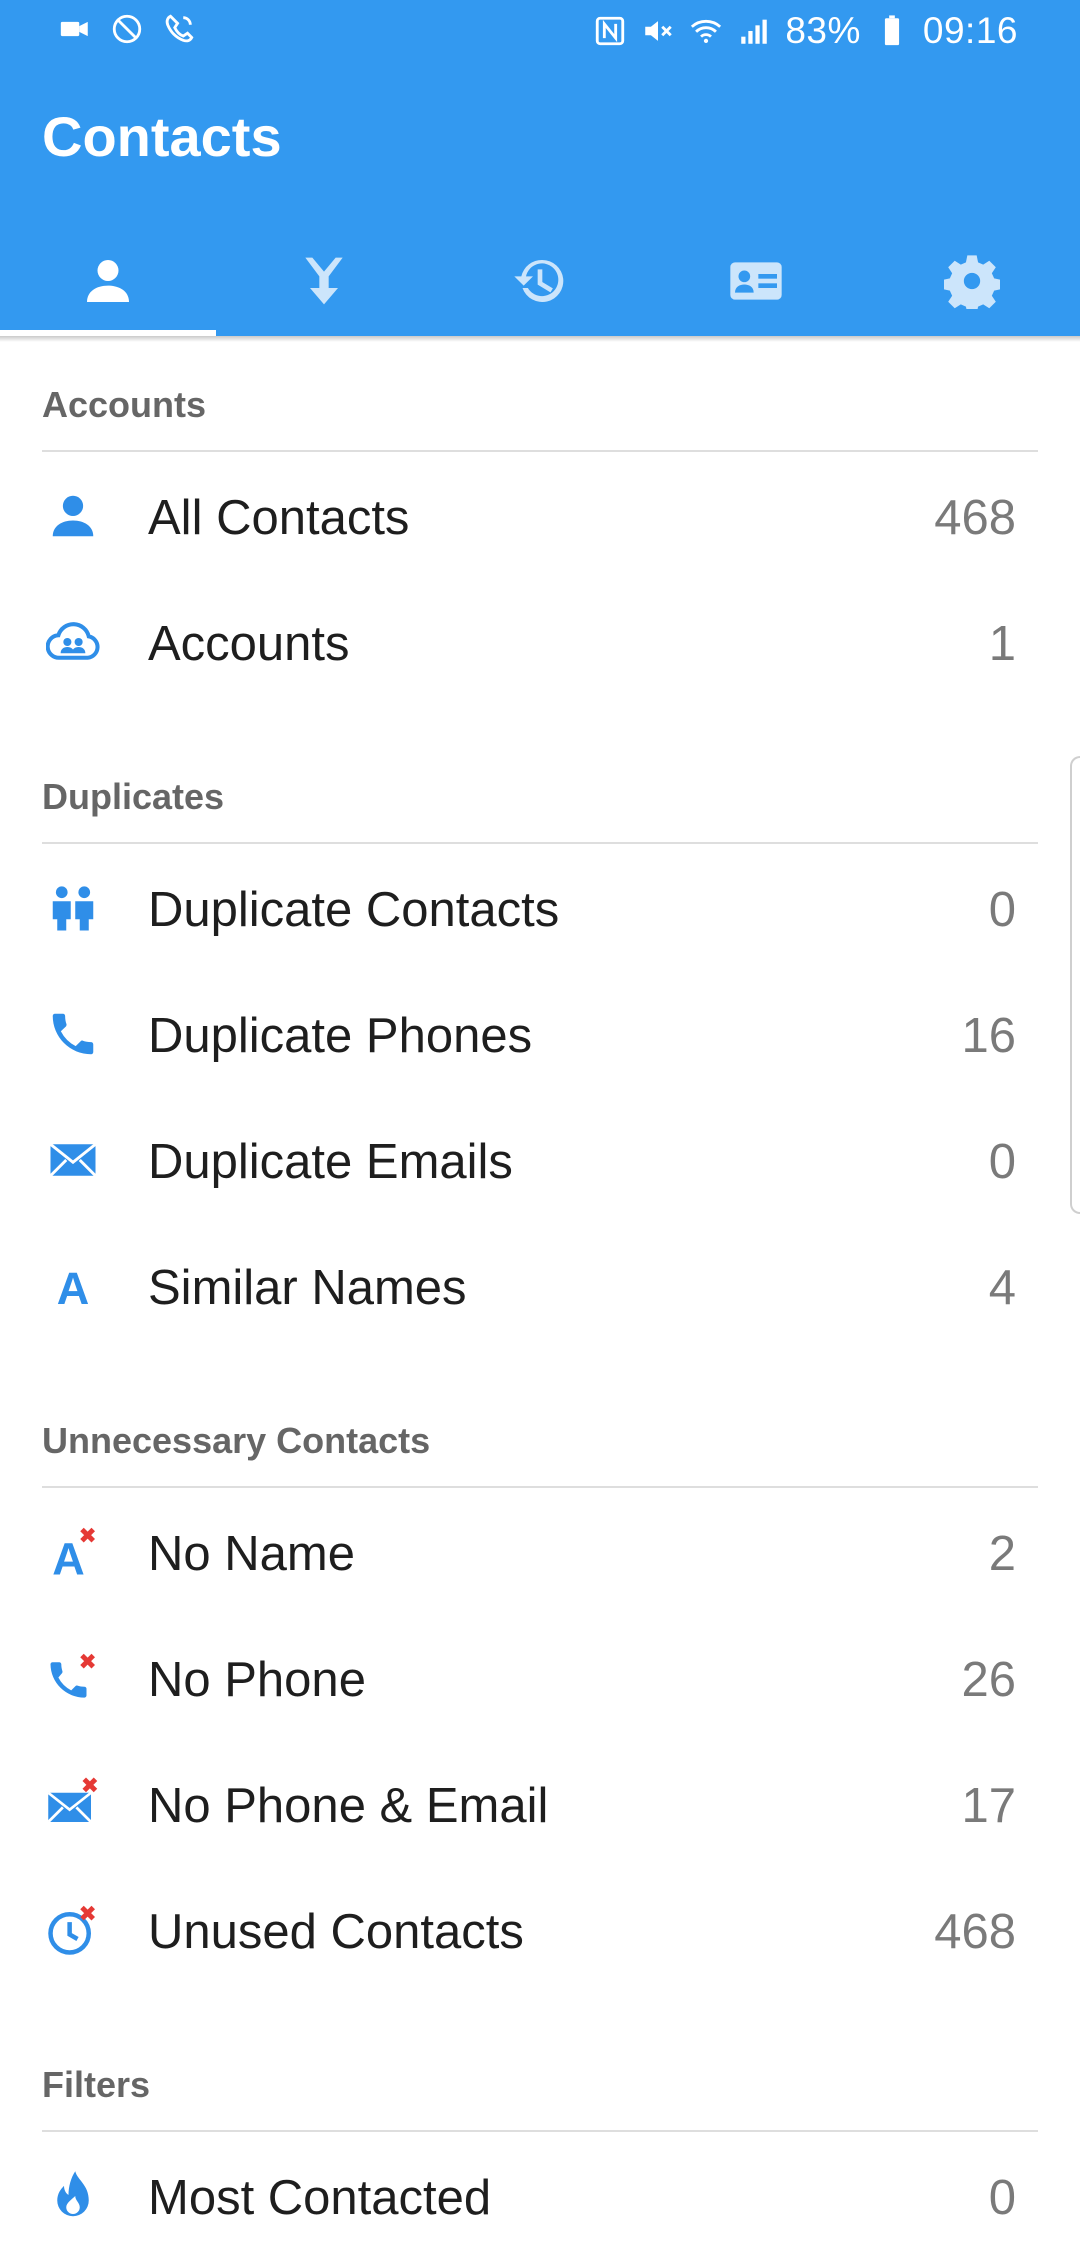 The image size is (1080, 2258). I want to click on item-label: Most Contacted, so click(320, 2198).